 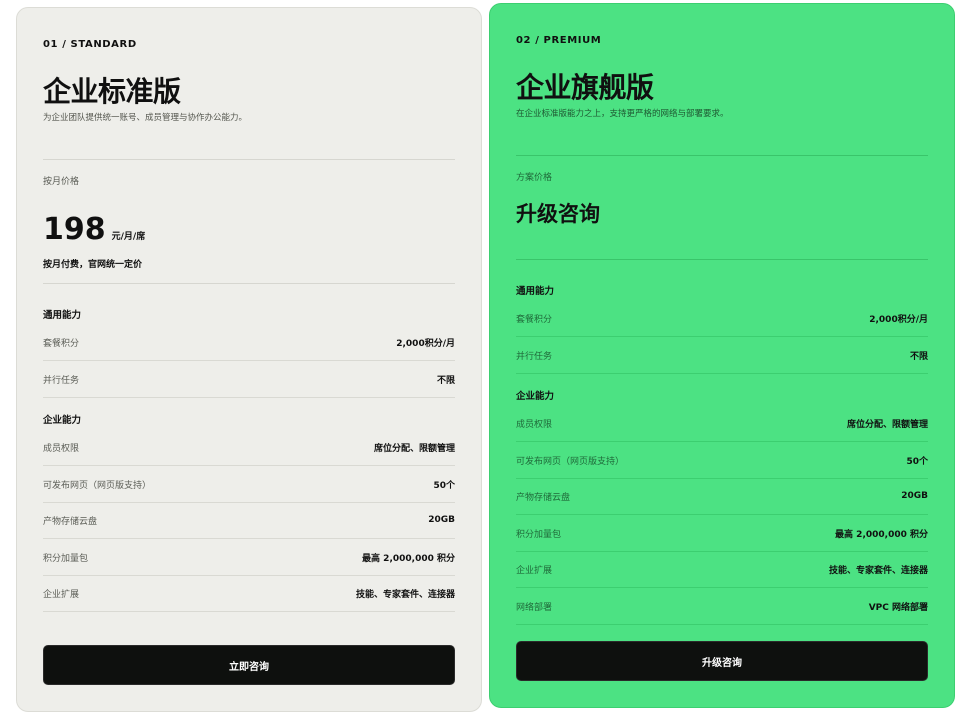 What do you see at coordinates (61, 182) in the screenshot?
I see `price-label: 按月价格` at bounding box center [61, 182].